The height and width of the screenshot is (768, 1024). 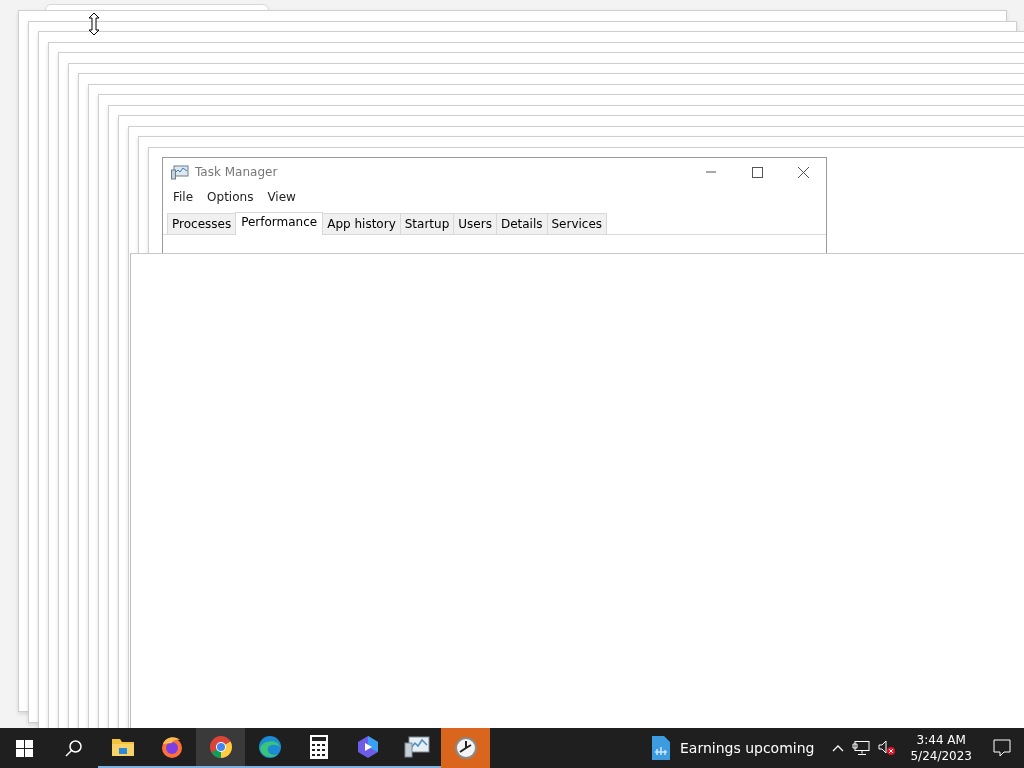 I want to click on clock: 3:44 AM 5/24/2023, so click(x=941, y=748).